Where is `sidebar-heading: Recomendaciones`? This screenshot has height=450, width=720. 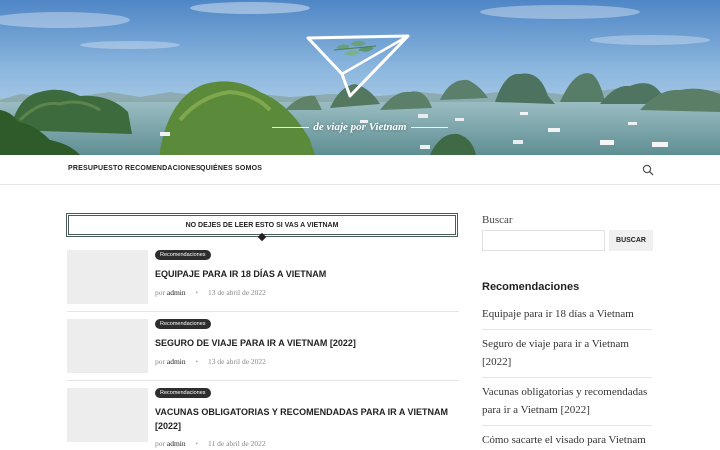
sidebar-heading: Recomendaciones is located at coordinates (531, 287).